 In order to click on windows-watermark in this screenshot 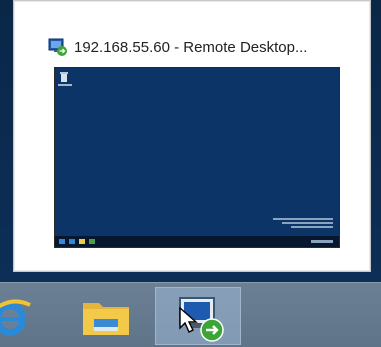, I will do `click(303, 224)`.